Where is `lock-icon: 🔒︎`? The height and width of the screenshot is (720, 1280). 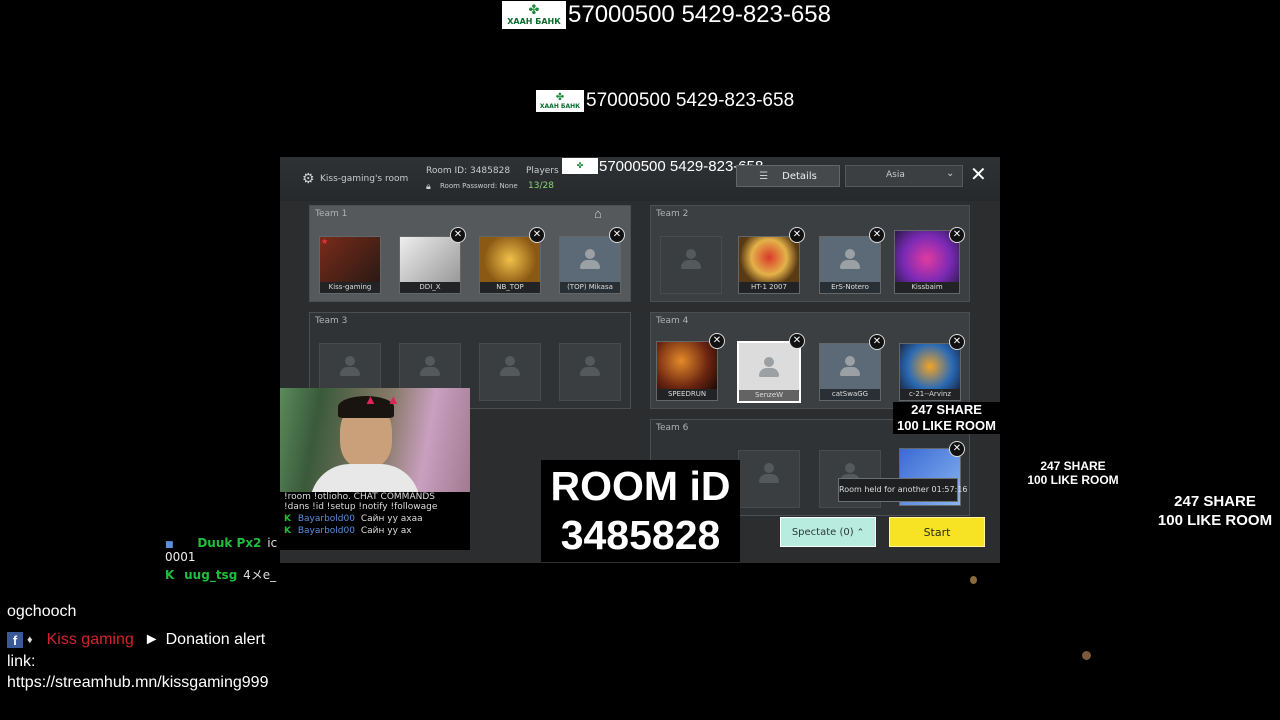
lock-icon: 🔒︎ is located at coordinates (428, 186).